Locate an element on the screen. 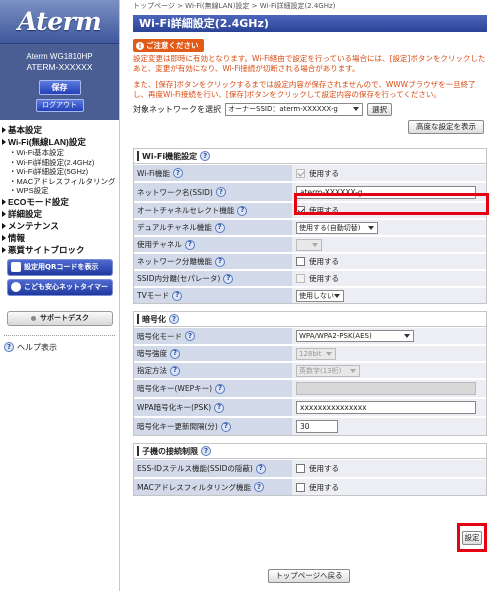 The width and height of the screenshot is (500, 591). sidebar-item-maintenance: メンテナンス is located at coordinates (60, 226).